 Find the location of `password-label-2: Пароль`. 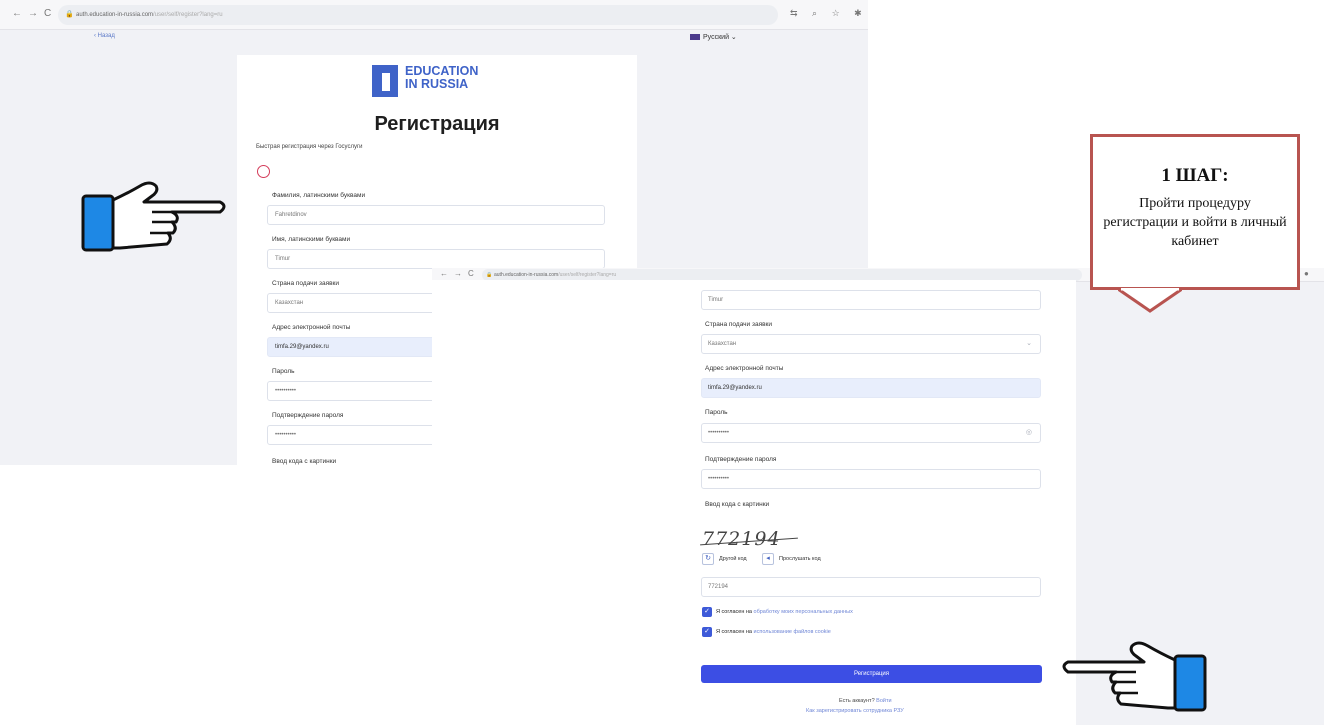

password-label-2: Пароль is located at coordinates (716, 412).